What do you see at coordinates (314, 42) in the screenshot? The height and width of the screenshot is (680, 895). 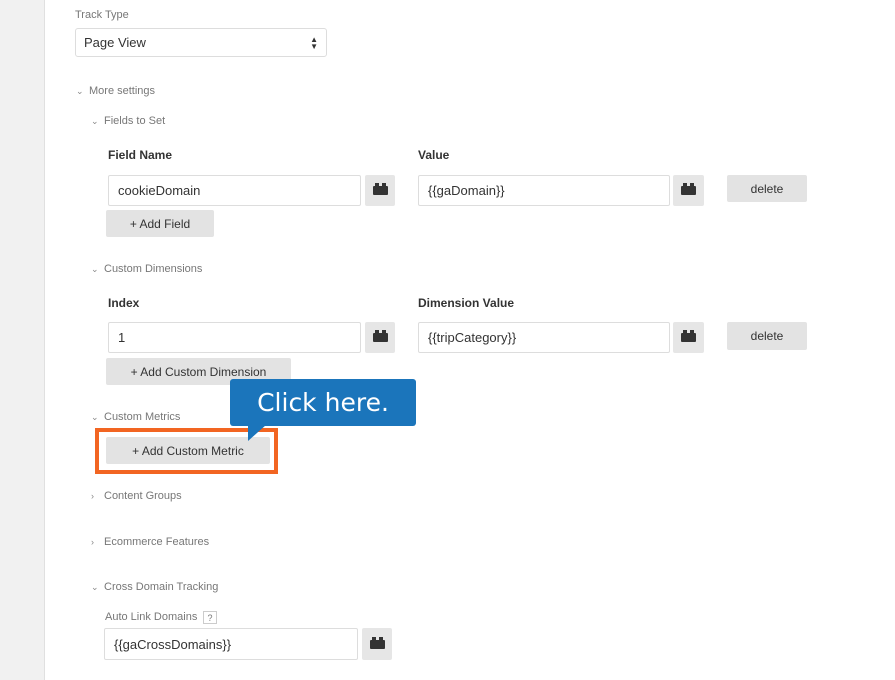 I see `select-arrows-icon: ▲ ▼` at bounding box center [314, 42].